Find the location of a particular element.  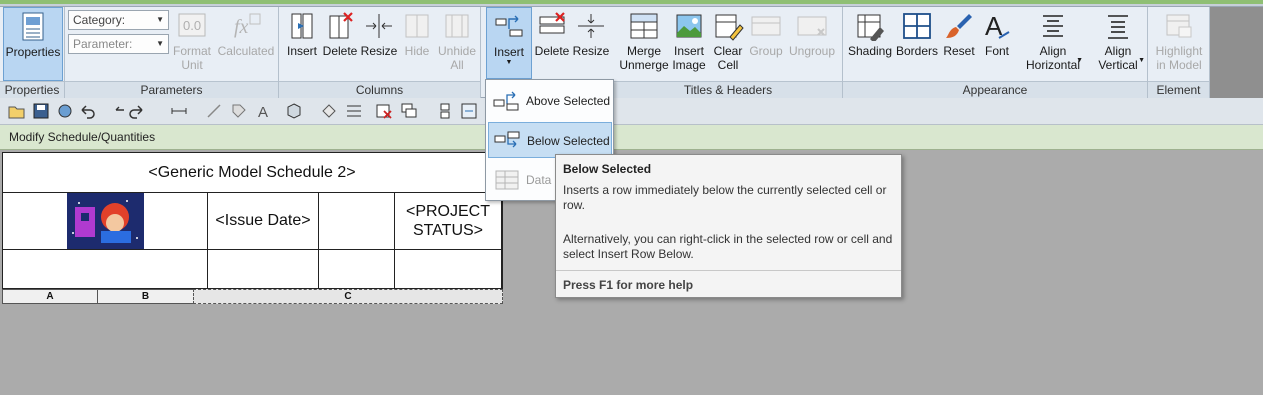

image-icon is located at coordinates (689, 26).